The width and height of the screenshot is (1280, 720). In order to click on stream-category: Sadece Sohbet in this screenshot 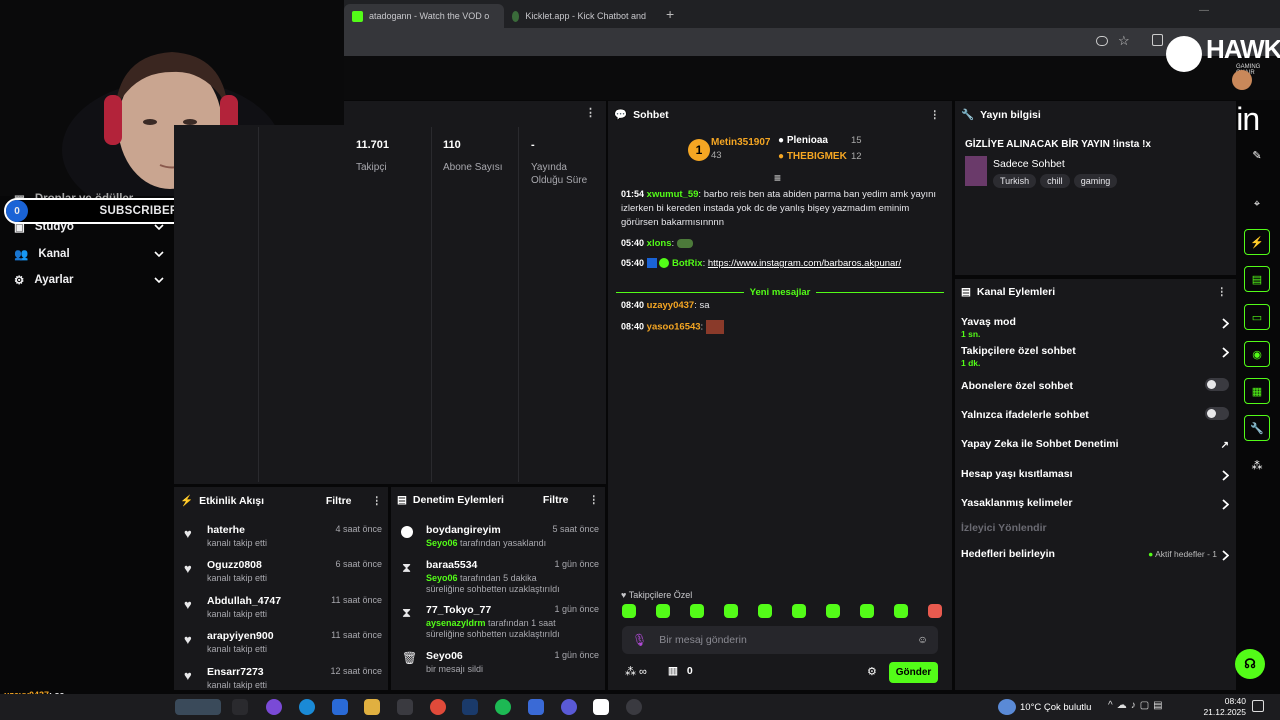, I will do `click(1029, 164)`.